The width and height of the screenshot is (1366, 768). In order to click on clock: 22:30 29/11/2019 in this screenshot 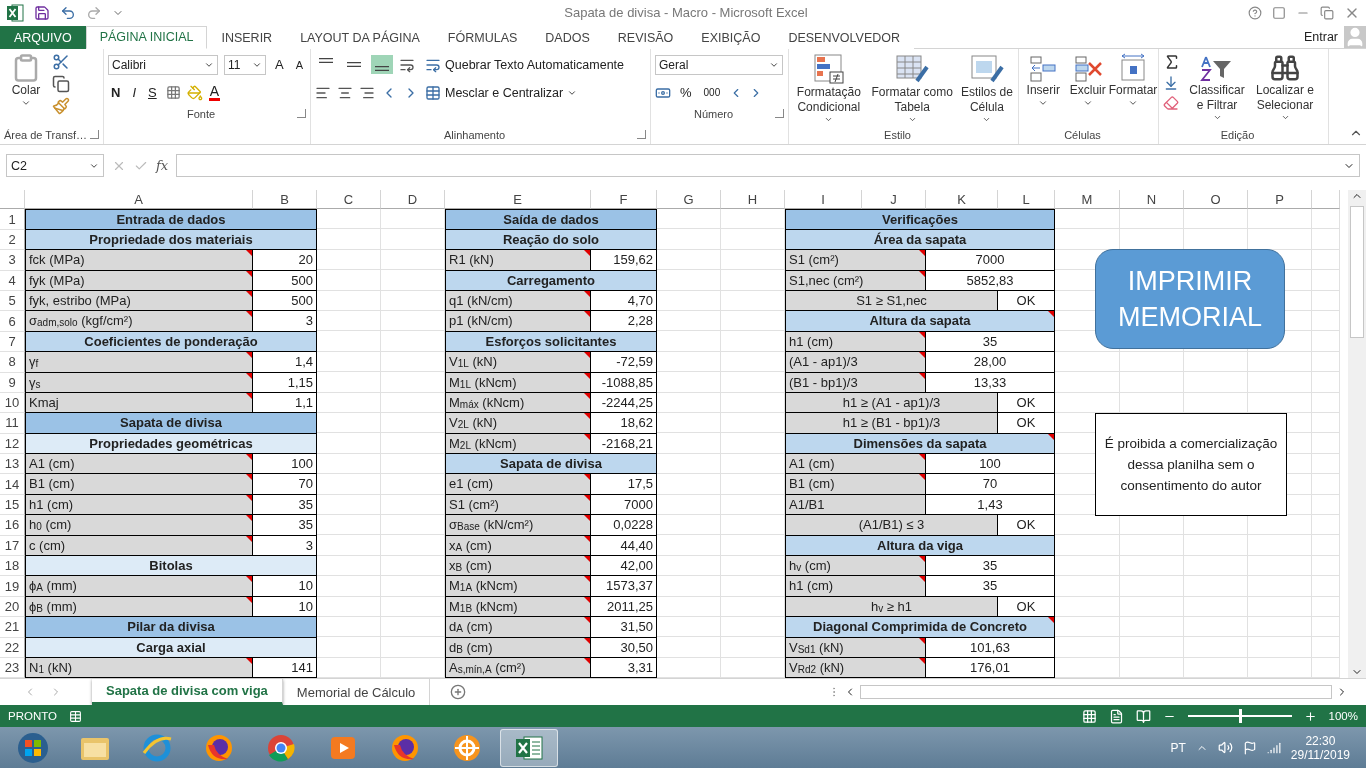, I will do `click(1320, 747)`.